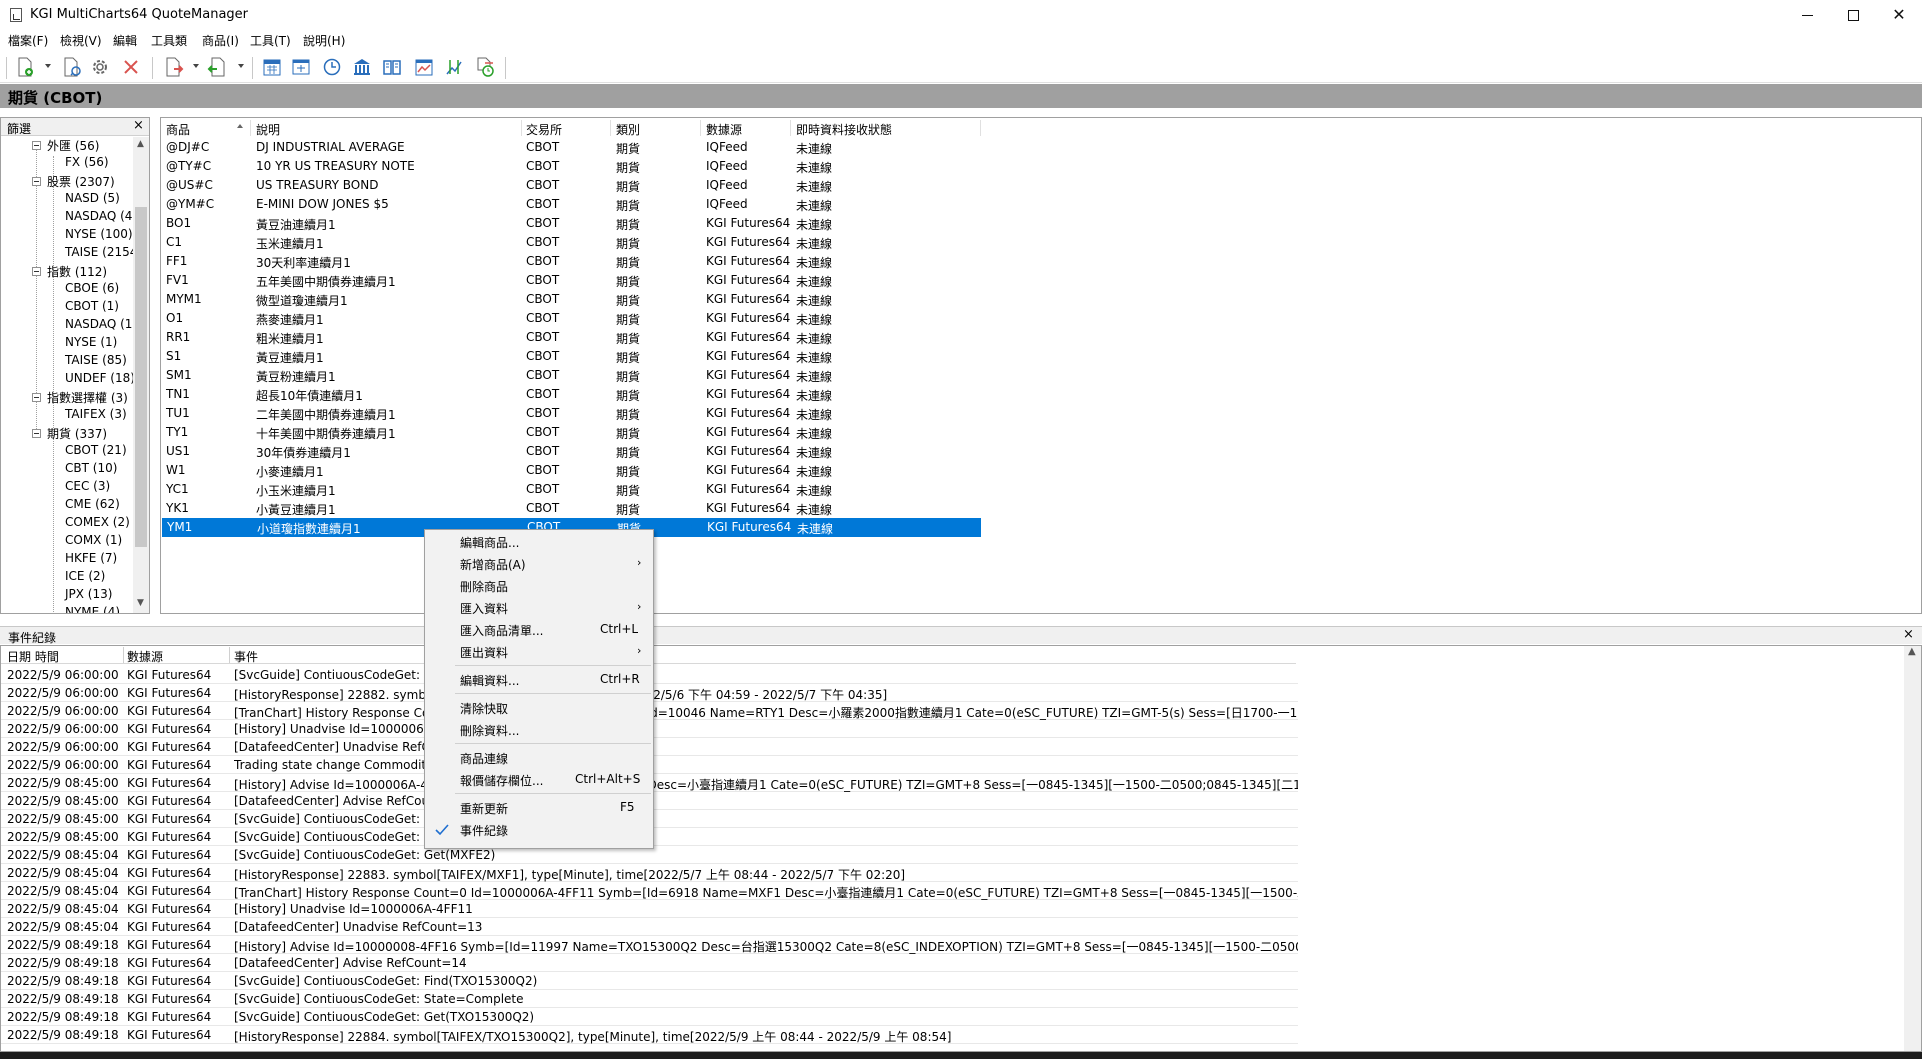  I want to click on context-menu-item: 新增商品(A) ›, so click(539, 564).